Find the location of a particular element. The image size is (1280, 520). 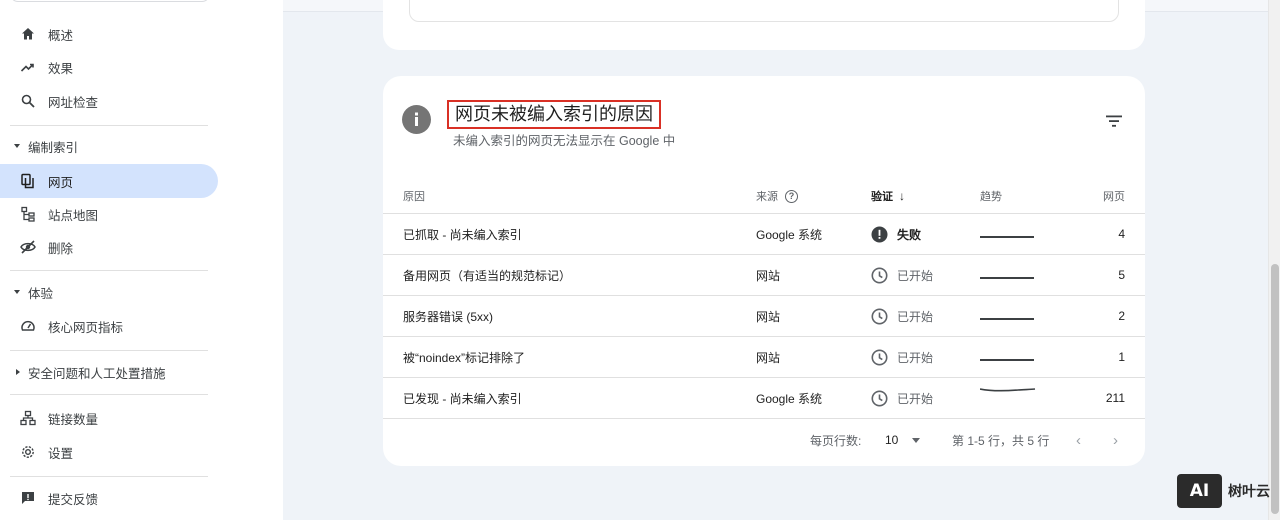

previous-card-panel is located at coordinates (764, 11).